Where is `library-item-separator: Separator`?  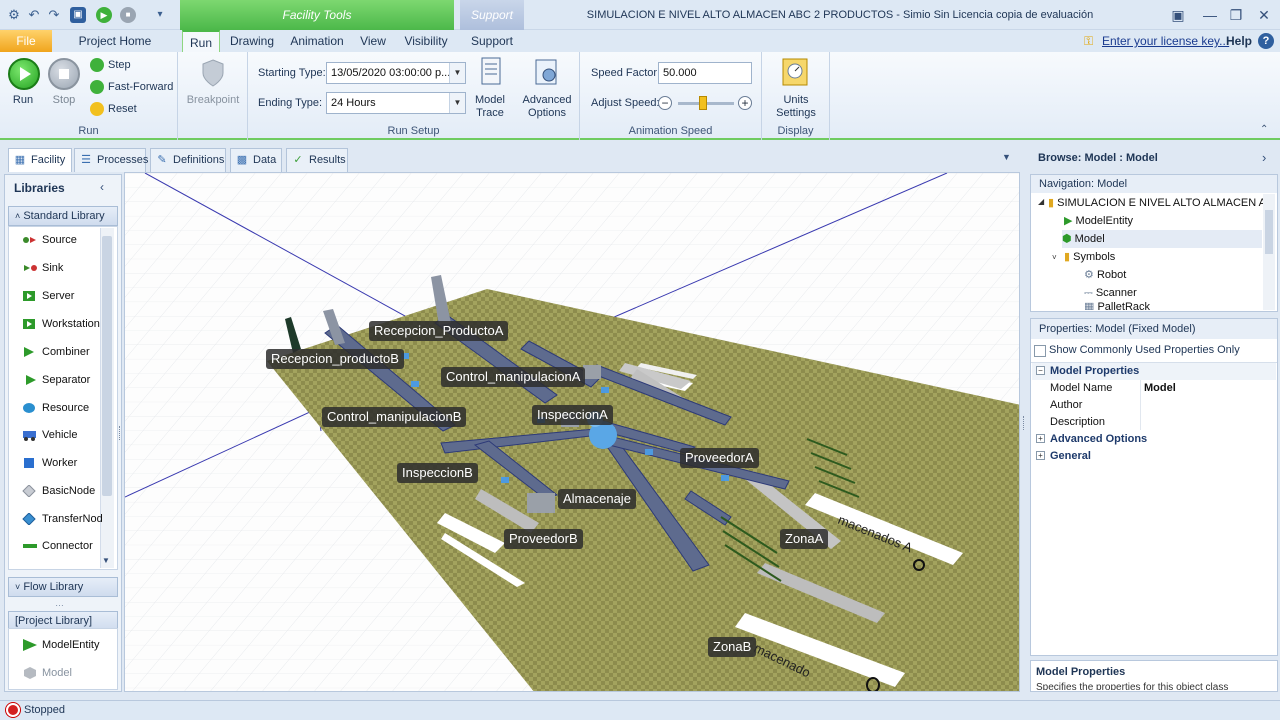 library-item-separator: Separator is located at coordinates (64, 380).